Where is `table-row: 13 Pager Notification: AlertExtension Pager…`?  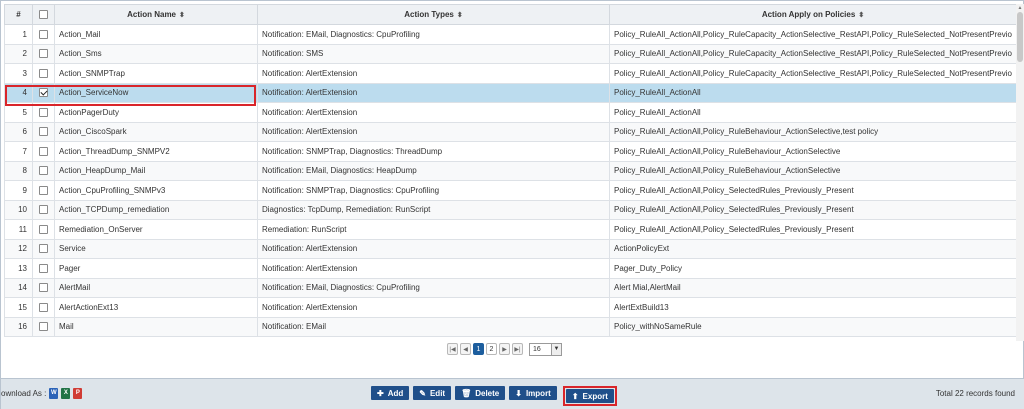
table-row: 13 Pager Notification: AlertExtension Pager… is located at coordinates (510, 268).